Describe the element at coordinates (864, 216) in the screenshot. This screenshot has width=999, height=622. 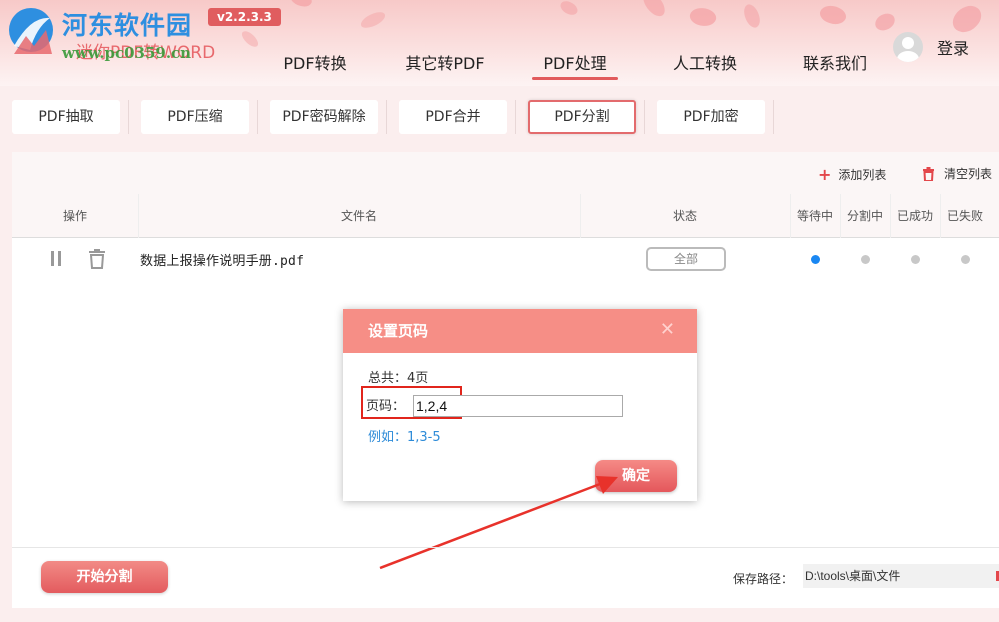
I see `column-header-splitting: 分割中` at that location.